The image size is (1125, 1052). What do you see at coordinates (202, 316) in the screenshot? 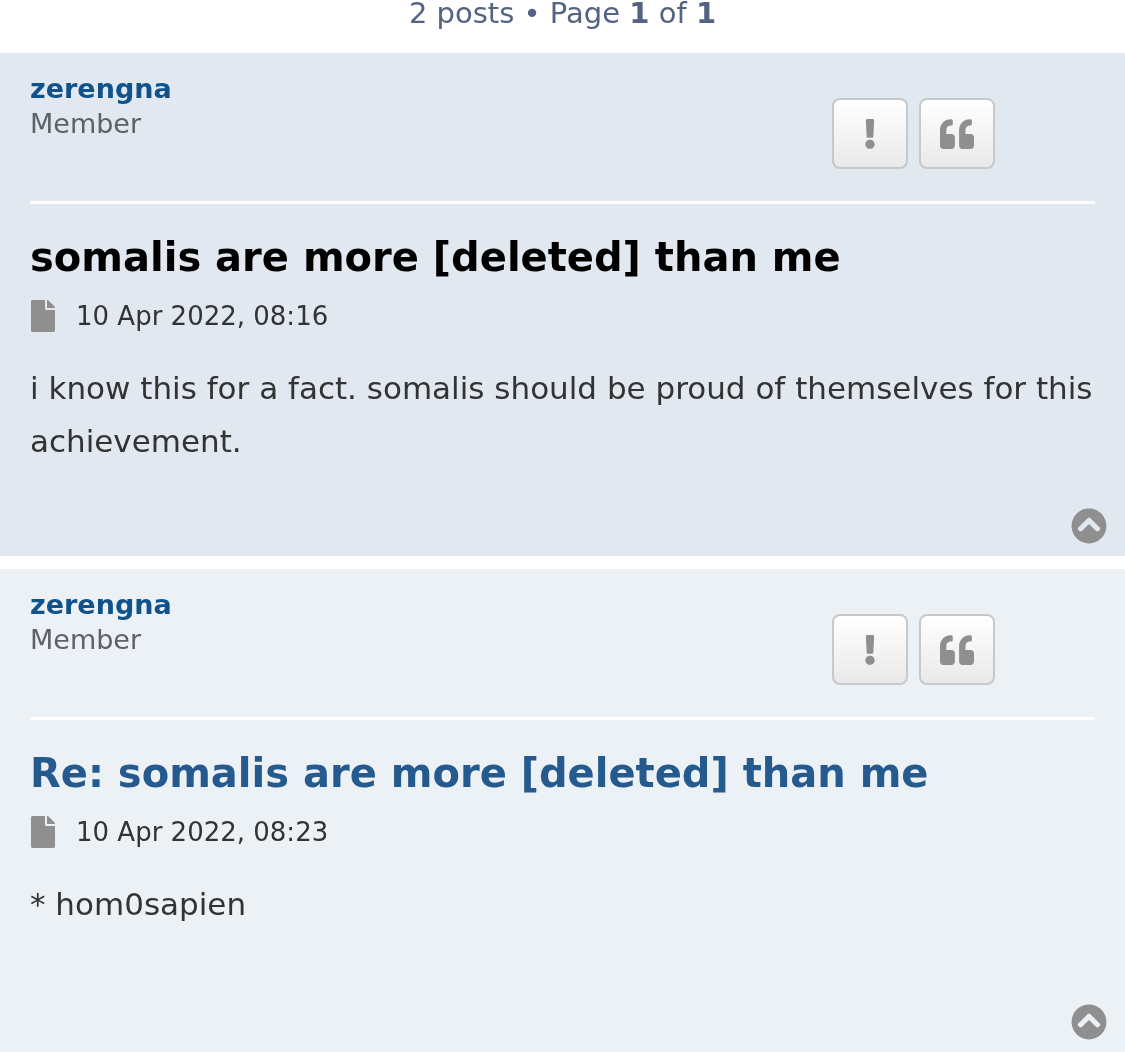
I see `post-date: 10 Apr 2022, 08:16` at bounding box center [202, 316].